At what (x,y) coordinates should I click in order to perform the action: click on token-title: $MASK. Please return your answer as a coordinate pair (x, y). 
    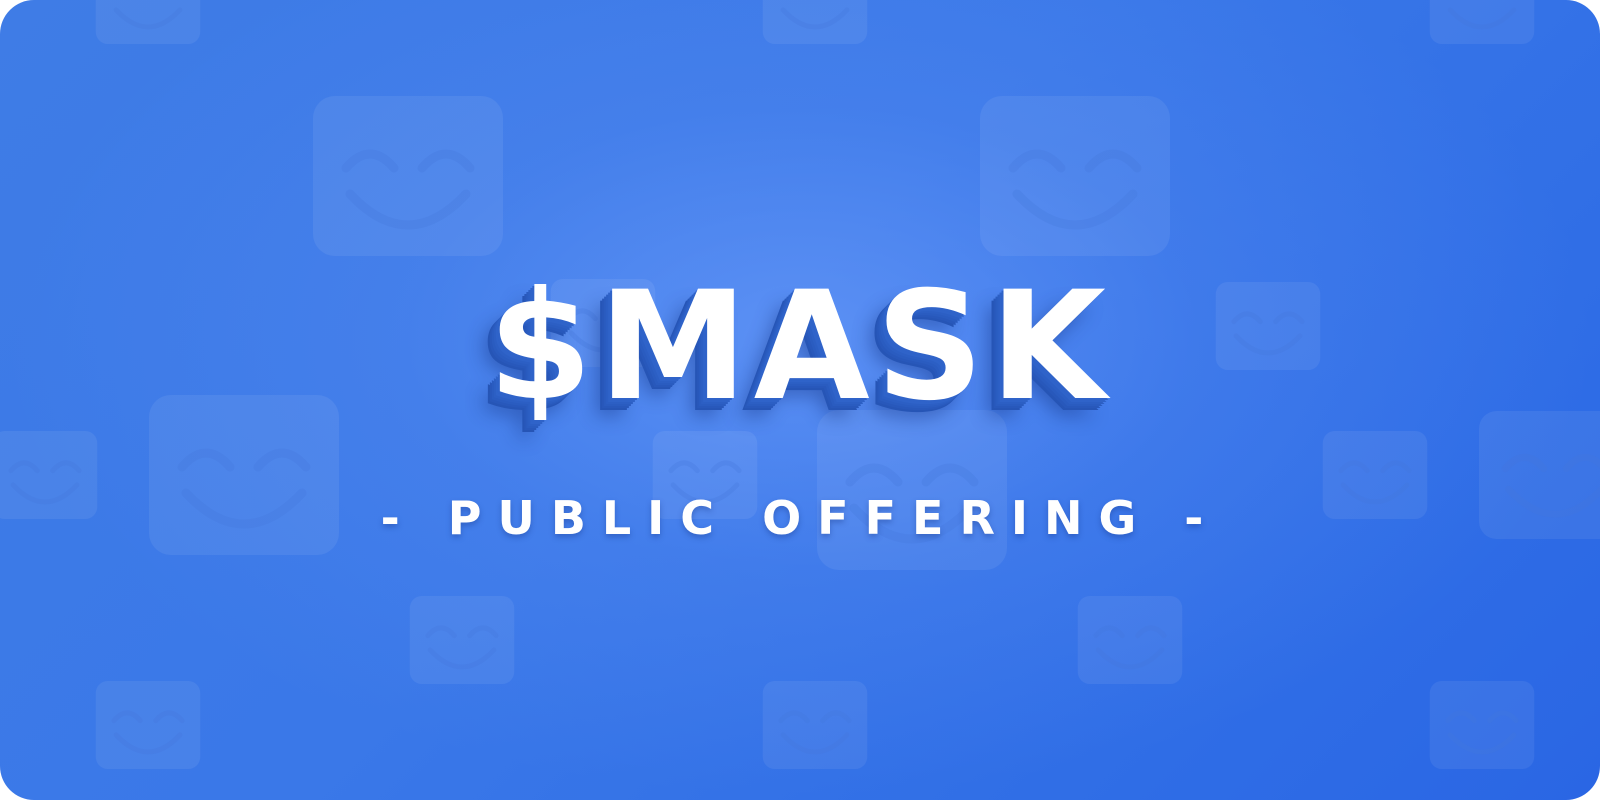
    Looking at the image, I should click on (800, 347).